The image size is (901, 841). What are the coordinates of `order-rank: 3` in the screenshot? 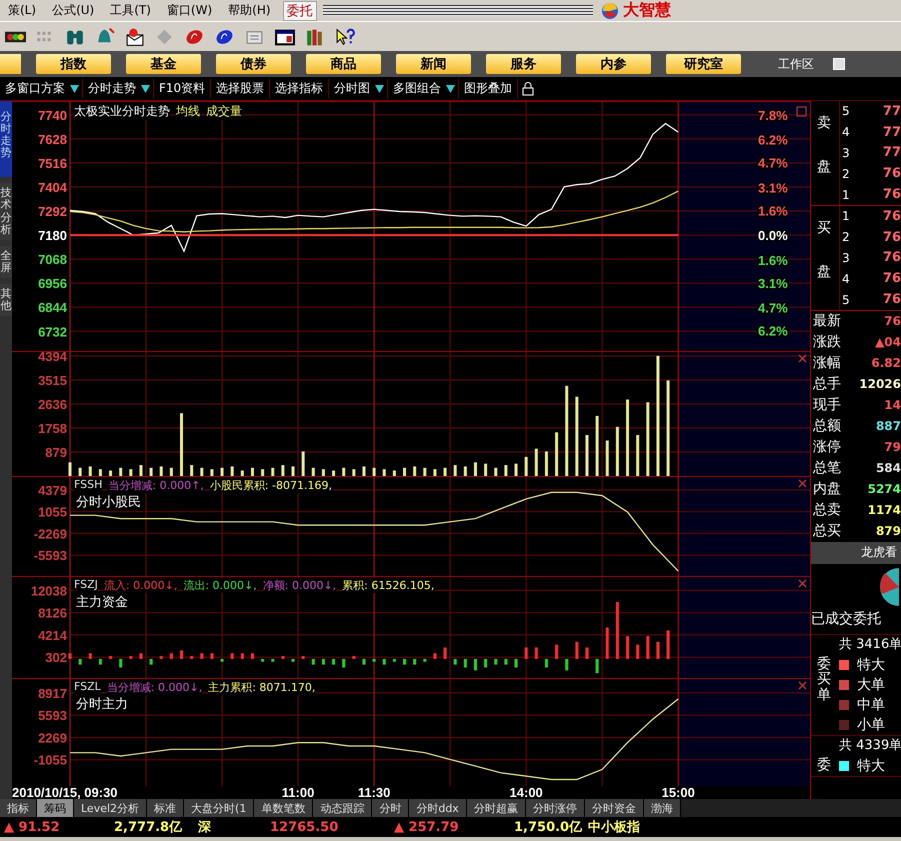 It's located at (846, 257).